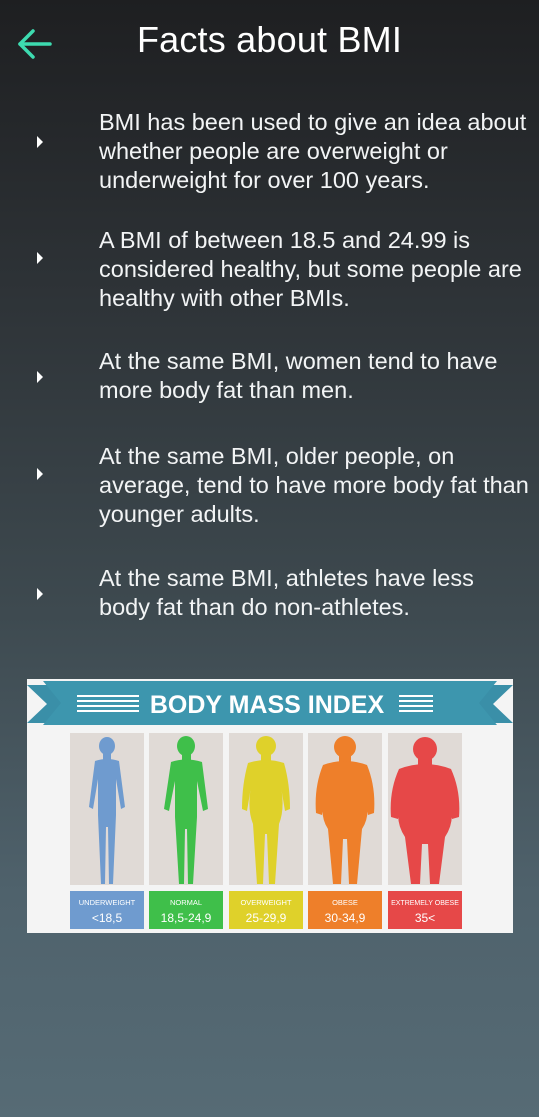 This screenshot has height=1117, width=539. What do you see at coordinates (266, 910) in the screenshot?
I see `category-overweight: OVERWEIGHT 25-29,9` at bounding box center [266, 910].